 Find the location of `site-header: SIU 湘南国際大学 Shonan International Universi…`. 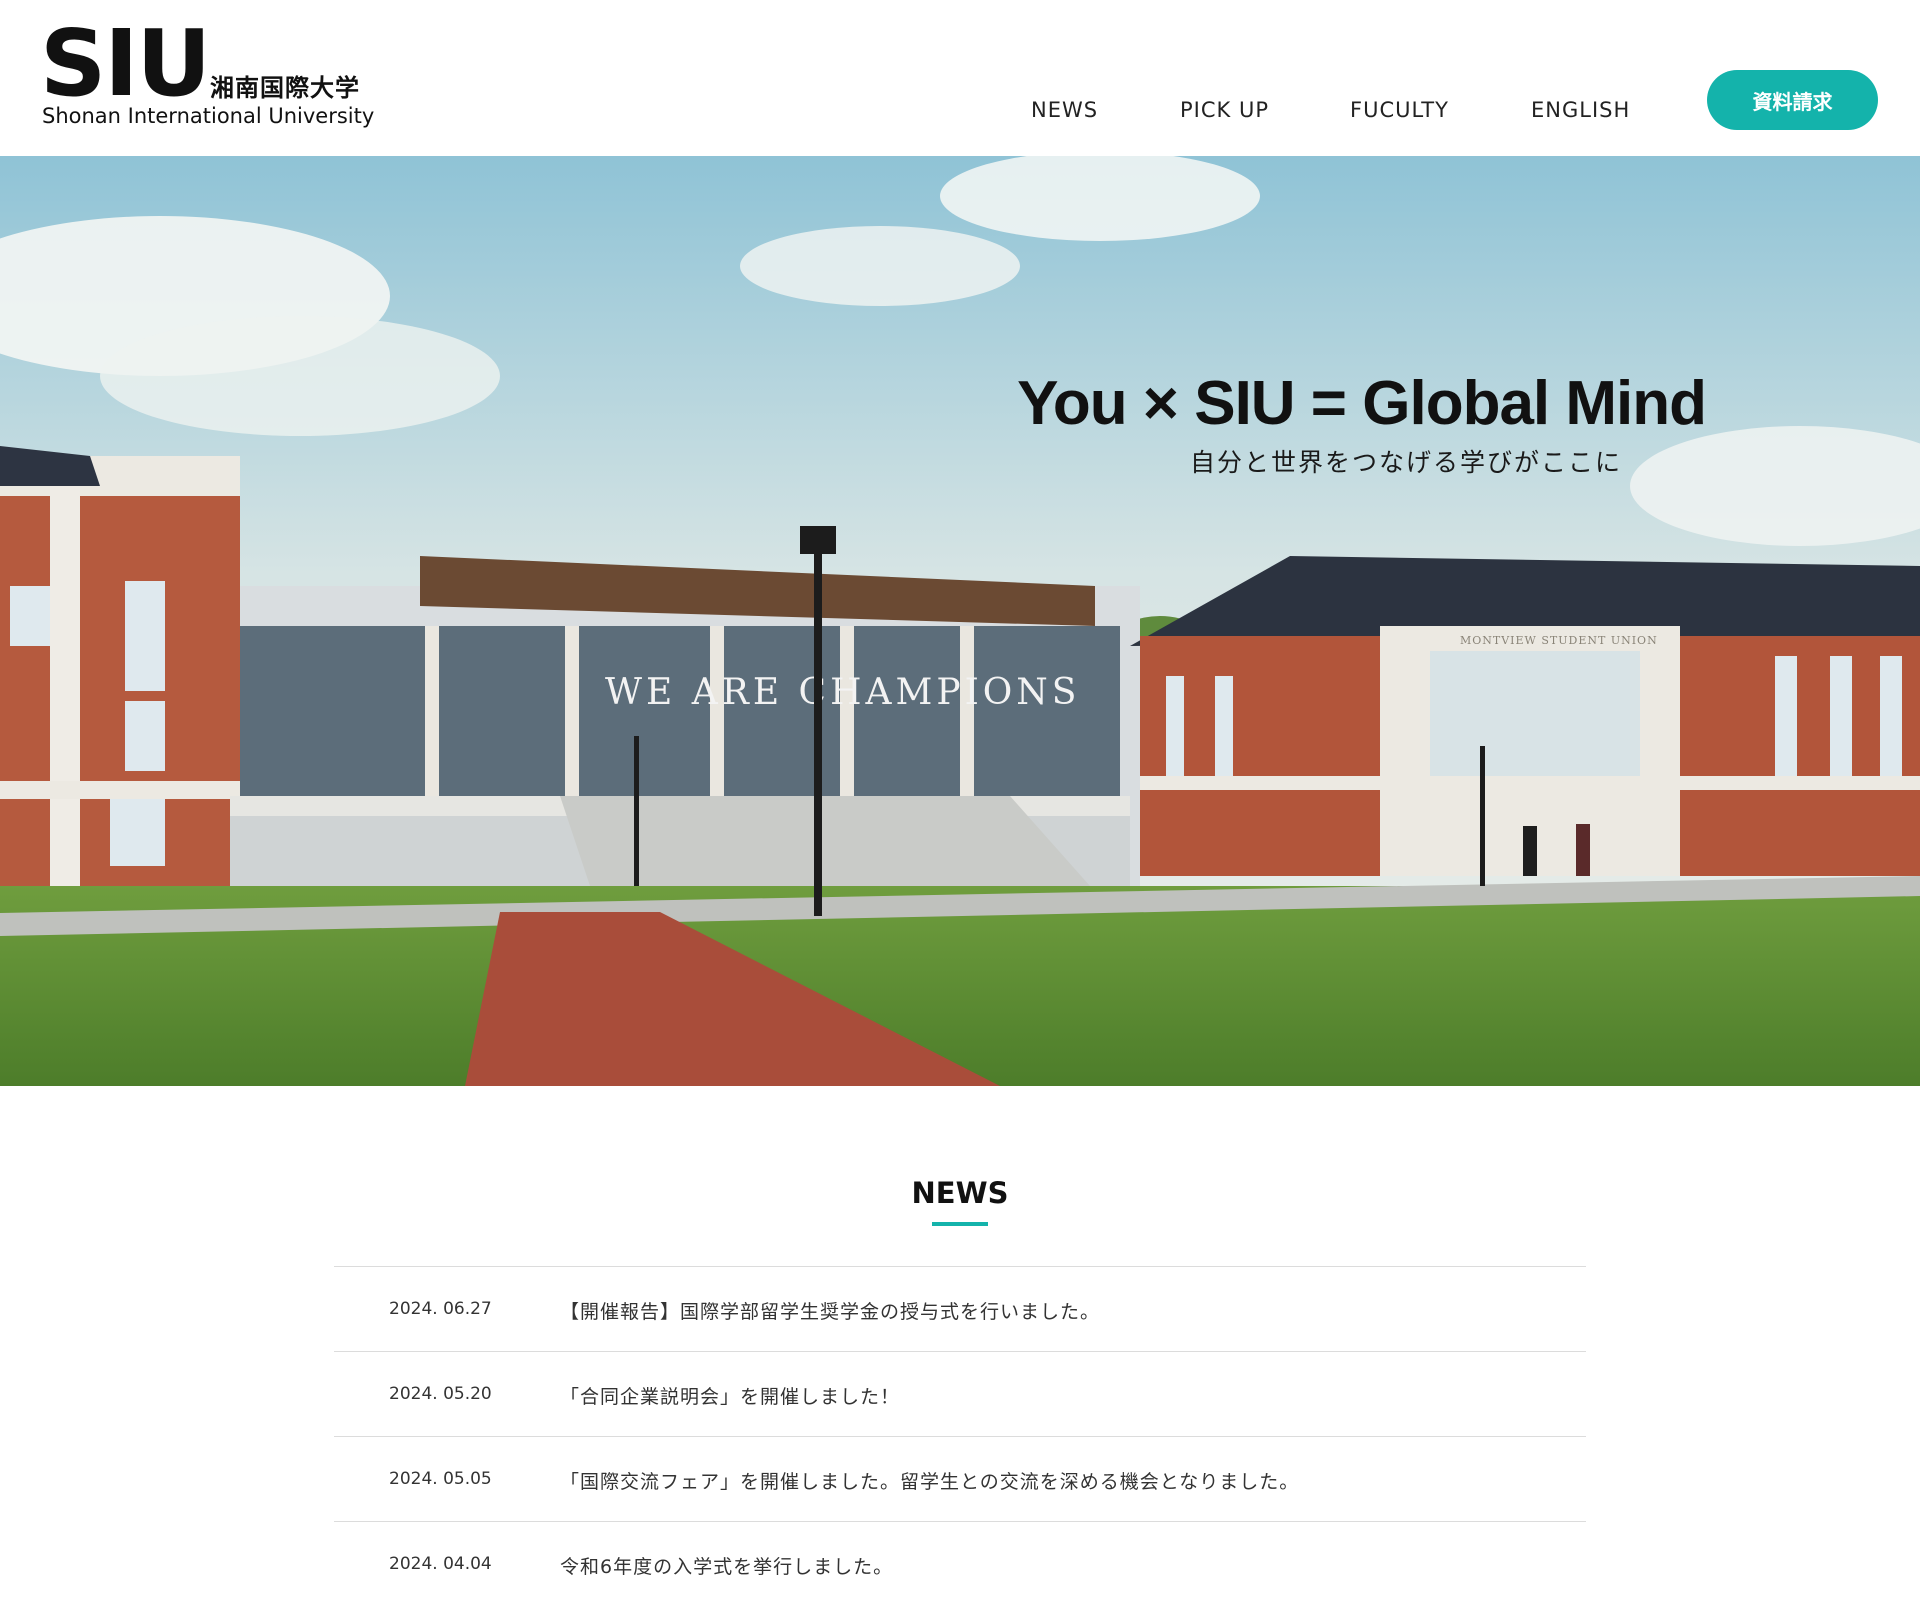

site-header: SIU 湘南国際大学 Shonan International Universi… is located at coordinates (960, 78).